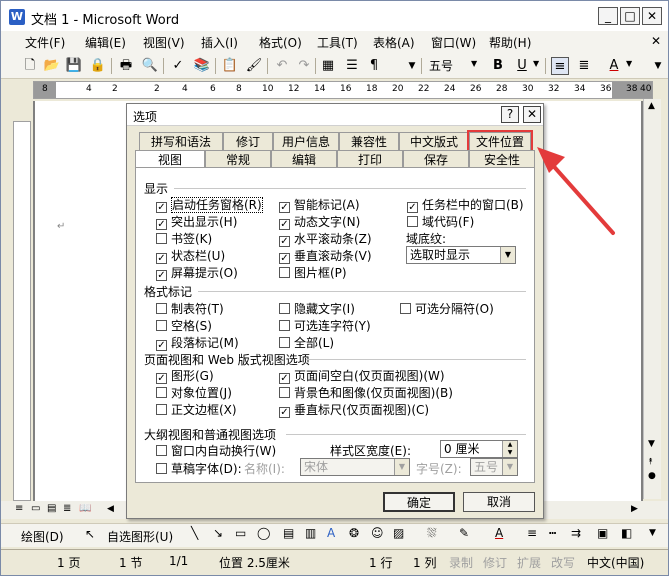 The width and height of the screenshot is (669, 576). What do you see at coordinates (465, 204) in the screenshot?
I see `checkbox-windows-in-taskbar: ✓ 任务栏中的窗口(B)` at bounding box center [465, 204].